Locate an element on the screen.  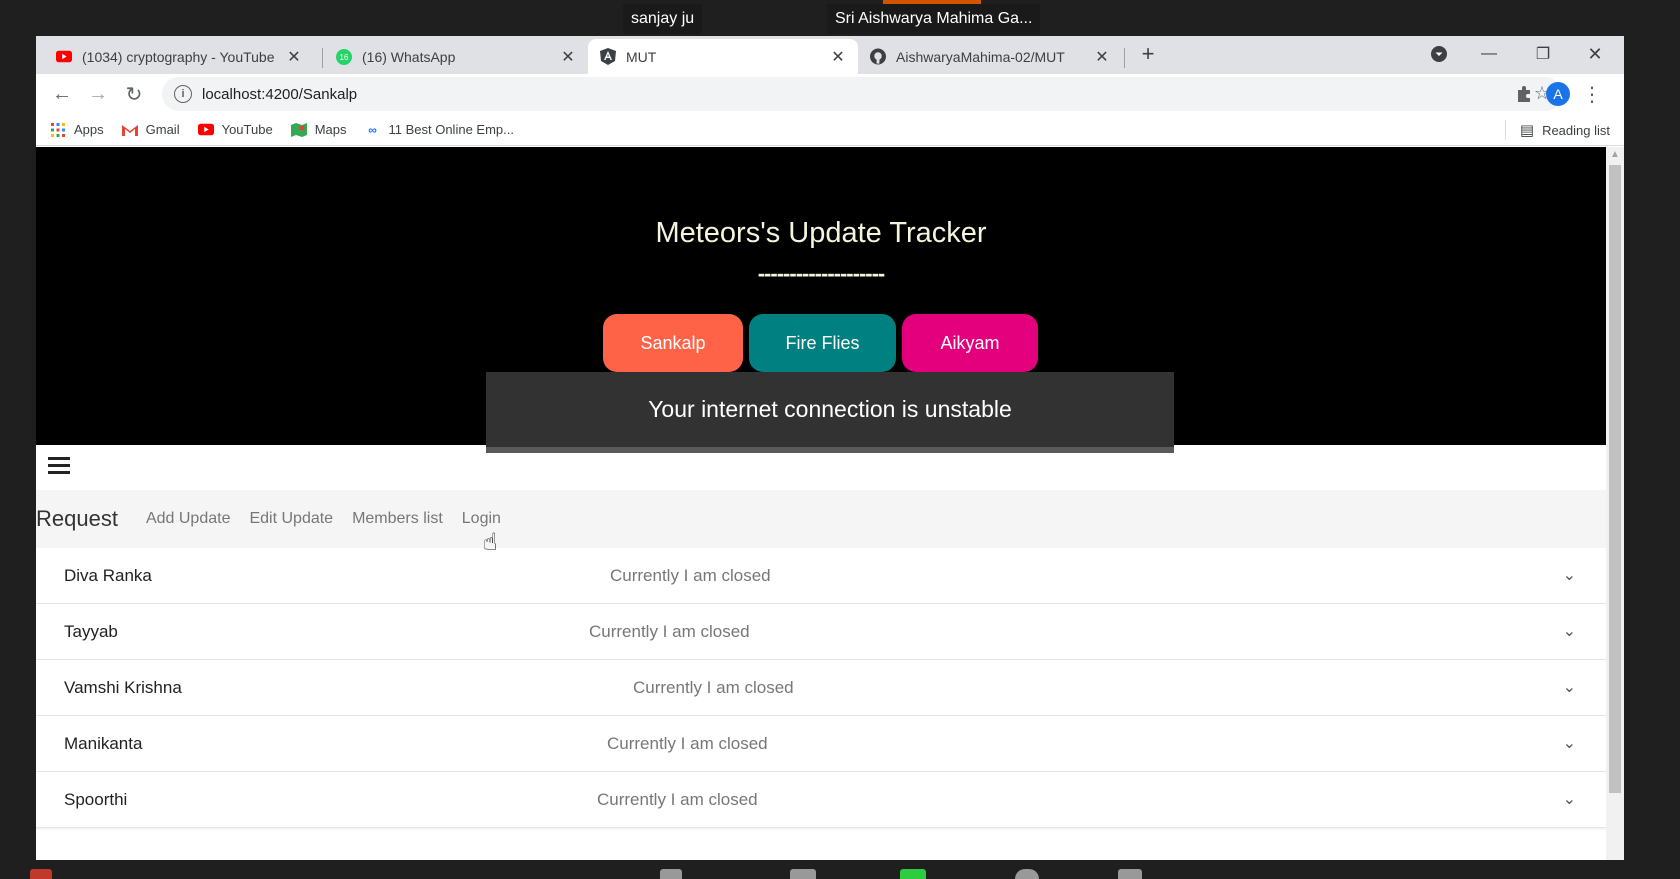
whatsapp-icon: 16 is located at coordinates (344, 56).